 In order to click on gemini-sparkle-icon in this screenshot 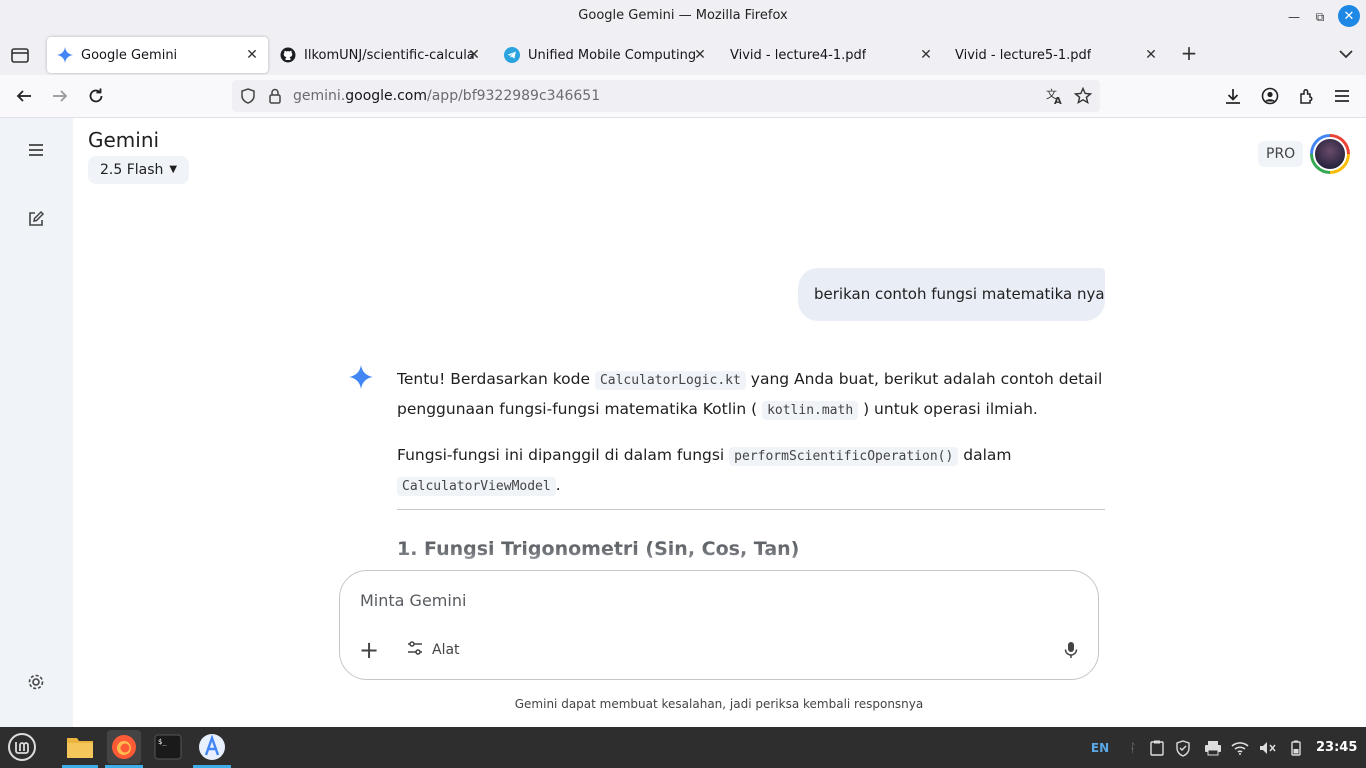, I will do `click(361, 377)`.